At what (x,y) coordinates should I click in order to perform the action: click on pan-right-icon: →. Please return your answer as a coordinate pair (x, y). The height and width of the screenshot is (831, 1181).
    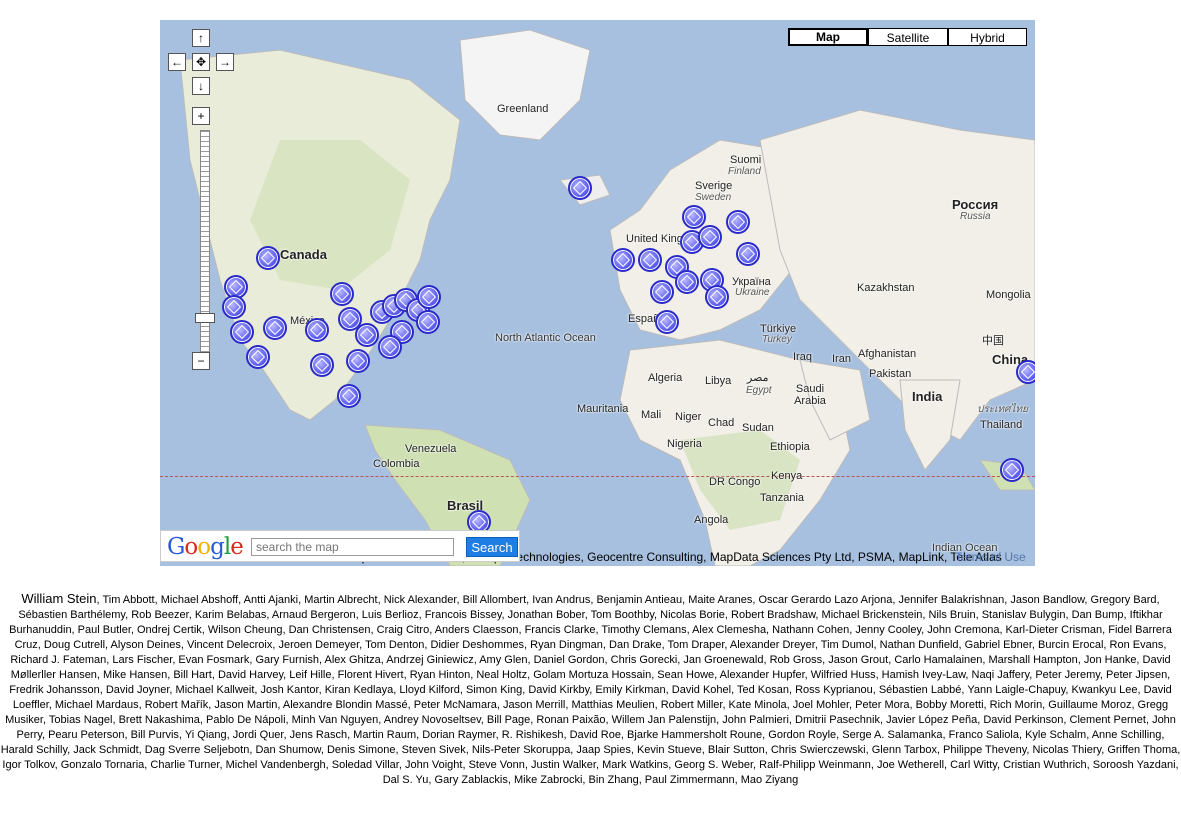
    Looking at the image, I should click on (225, 62).